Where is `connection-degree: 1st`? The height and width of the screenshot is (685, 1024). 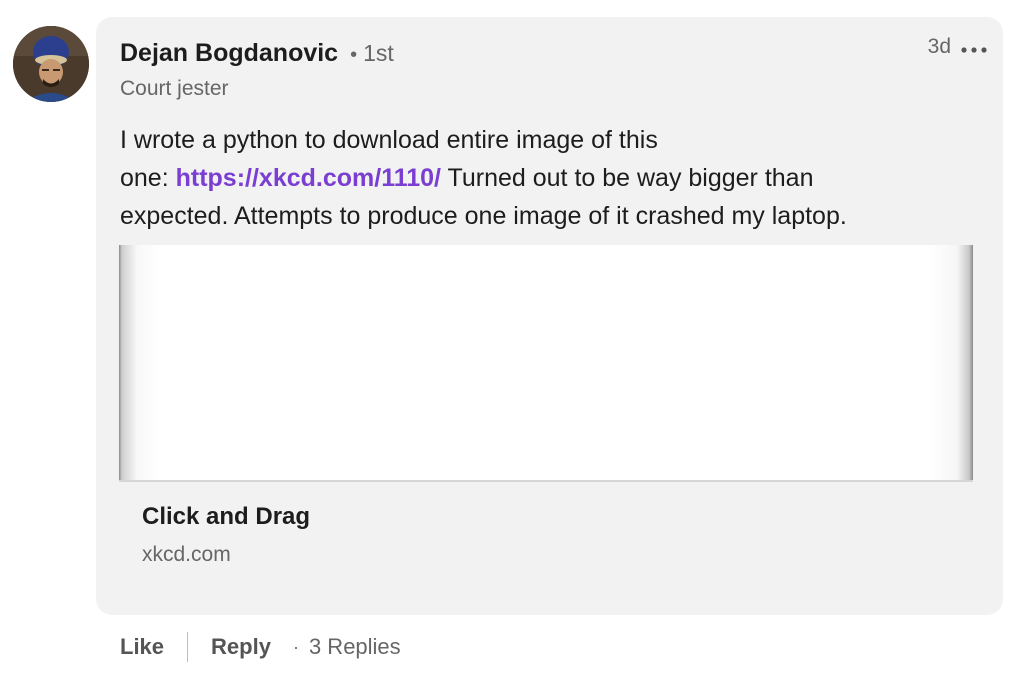
connection-degree: 1st is located at coordinates (378, 53).